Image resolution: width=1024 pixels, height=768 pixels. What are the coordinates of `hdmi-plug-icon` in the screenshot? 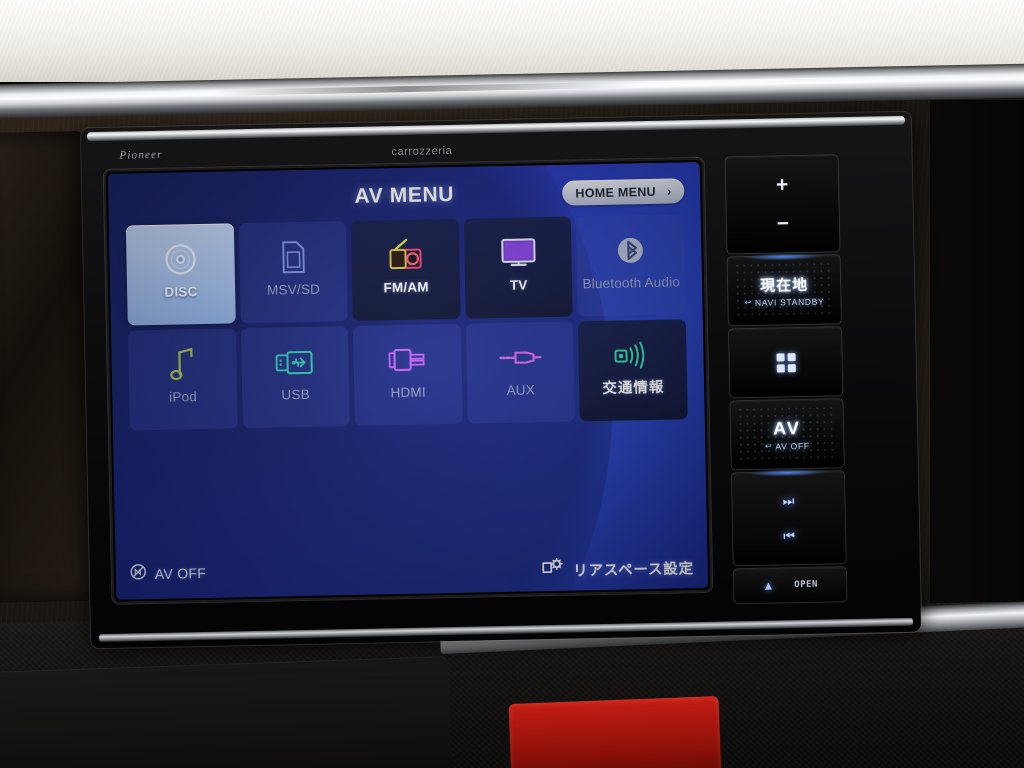 It's located at (407, 359).